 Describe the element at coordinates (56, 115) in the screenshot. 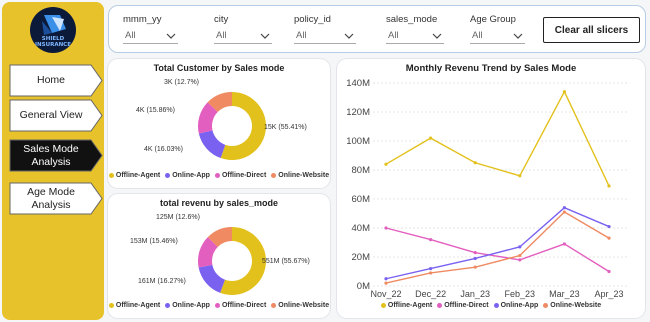

I see `nav-button-1: General View` at that location.